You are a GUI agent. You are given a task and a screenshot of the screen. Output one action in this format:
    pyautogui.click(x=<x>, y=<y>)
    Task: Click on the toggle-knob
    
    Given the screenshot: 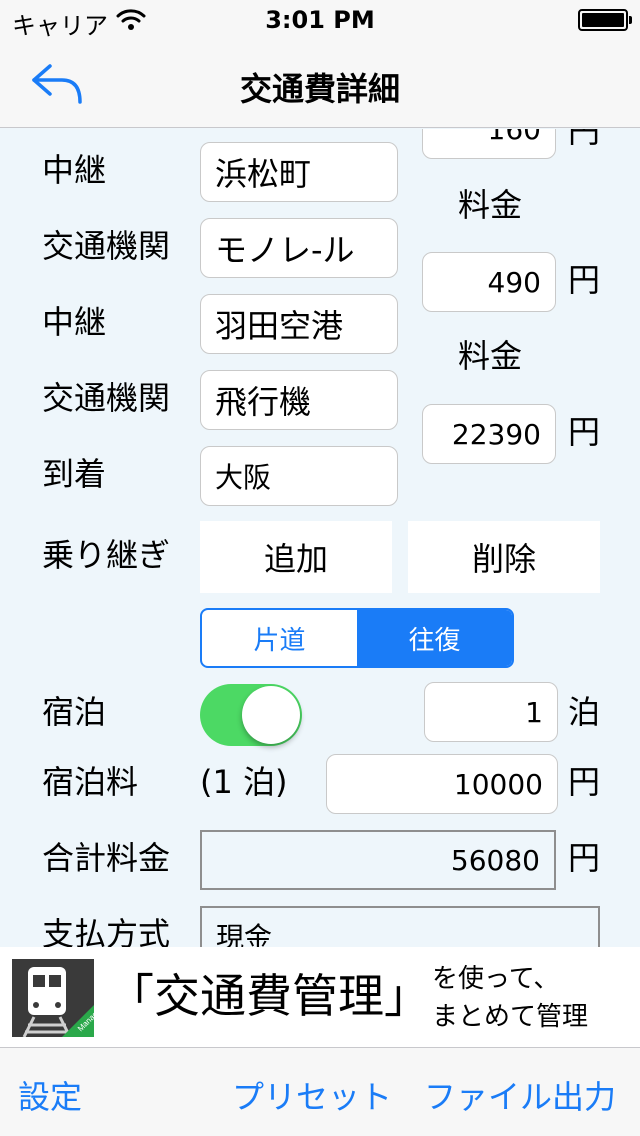 What is the action you would take?
    pyautogui.click(x=271, y=715)
    